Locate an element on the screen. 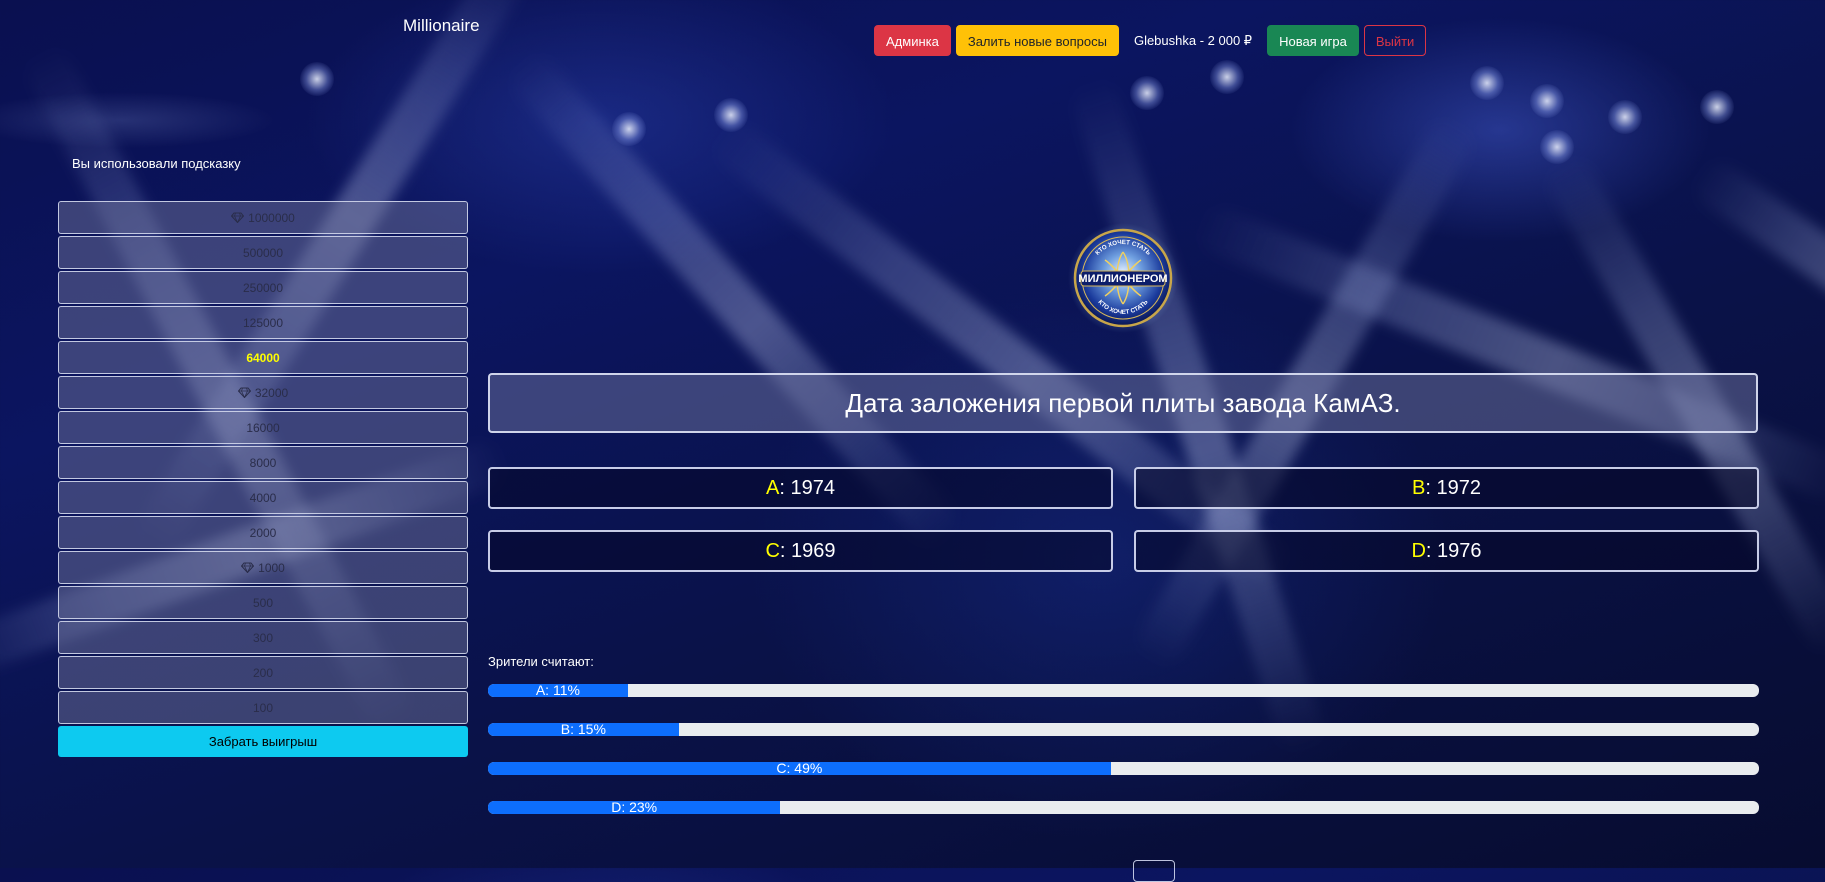 This screenshot has height=882, width=1825. bottom-control is located at coordinates (1154, 871).